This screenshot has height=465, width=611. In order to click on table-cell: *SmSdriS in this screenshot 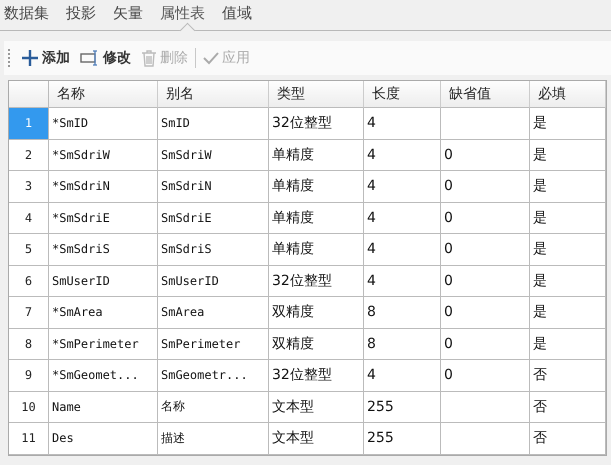, I will do `click(103, 250)`.